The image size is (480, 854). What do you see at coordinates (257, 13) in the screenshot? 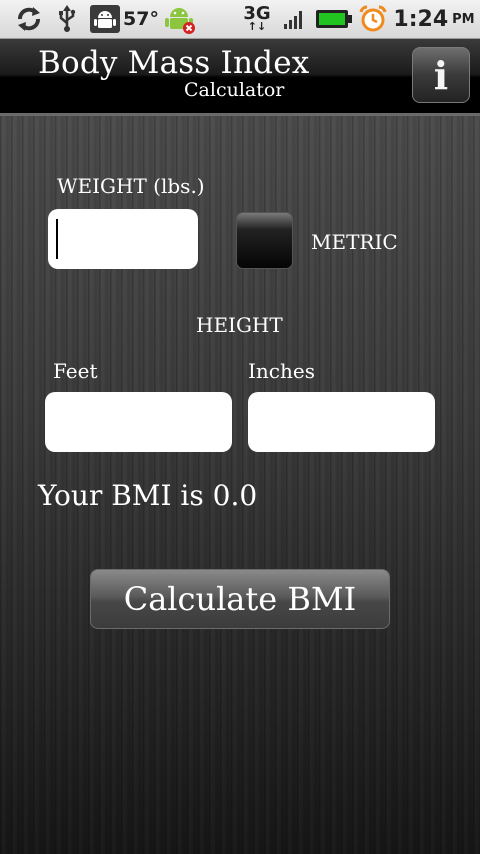
I see `network-label: 3G` at bounding box center [257, 13].